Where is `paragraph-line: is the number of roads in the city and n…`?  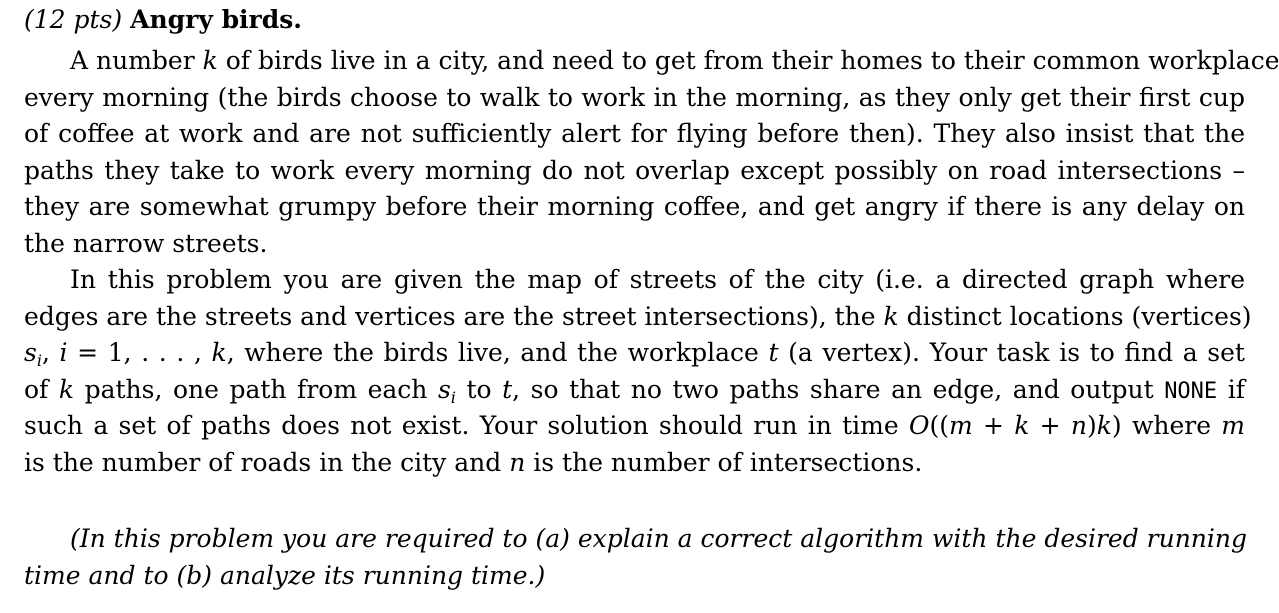 paragraph-line: is the number of roads in the city and n… is located at coordinates (473, 462).